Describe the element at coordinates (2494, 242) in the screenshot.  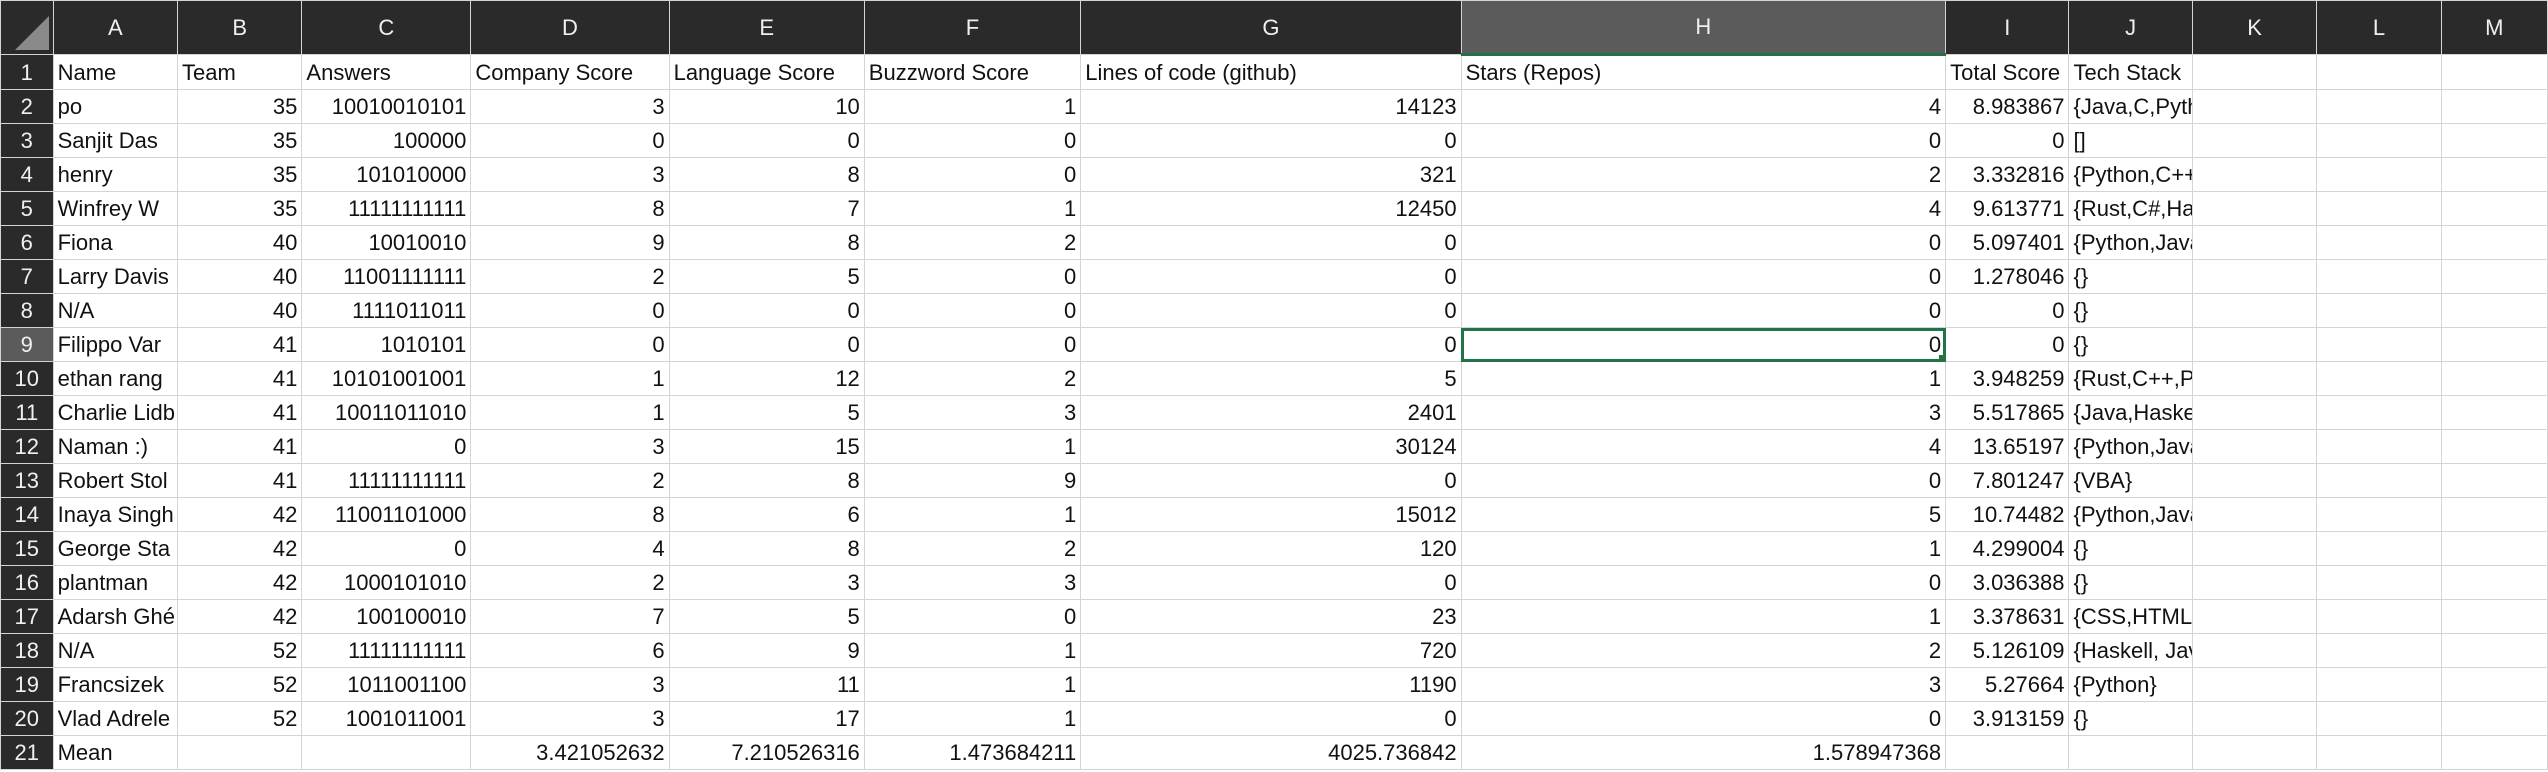
I see `cell-m6` at that location.